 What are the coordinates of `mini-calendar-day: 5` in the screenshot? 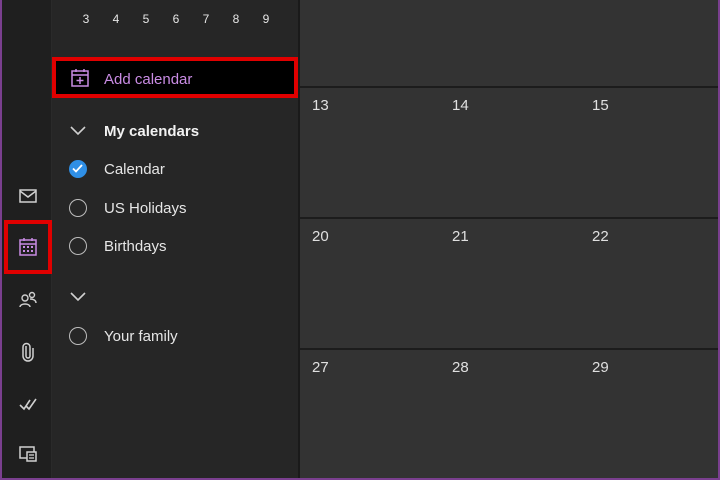 It's located at (146, 19).